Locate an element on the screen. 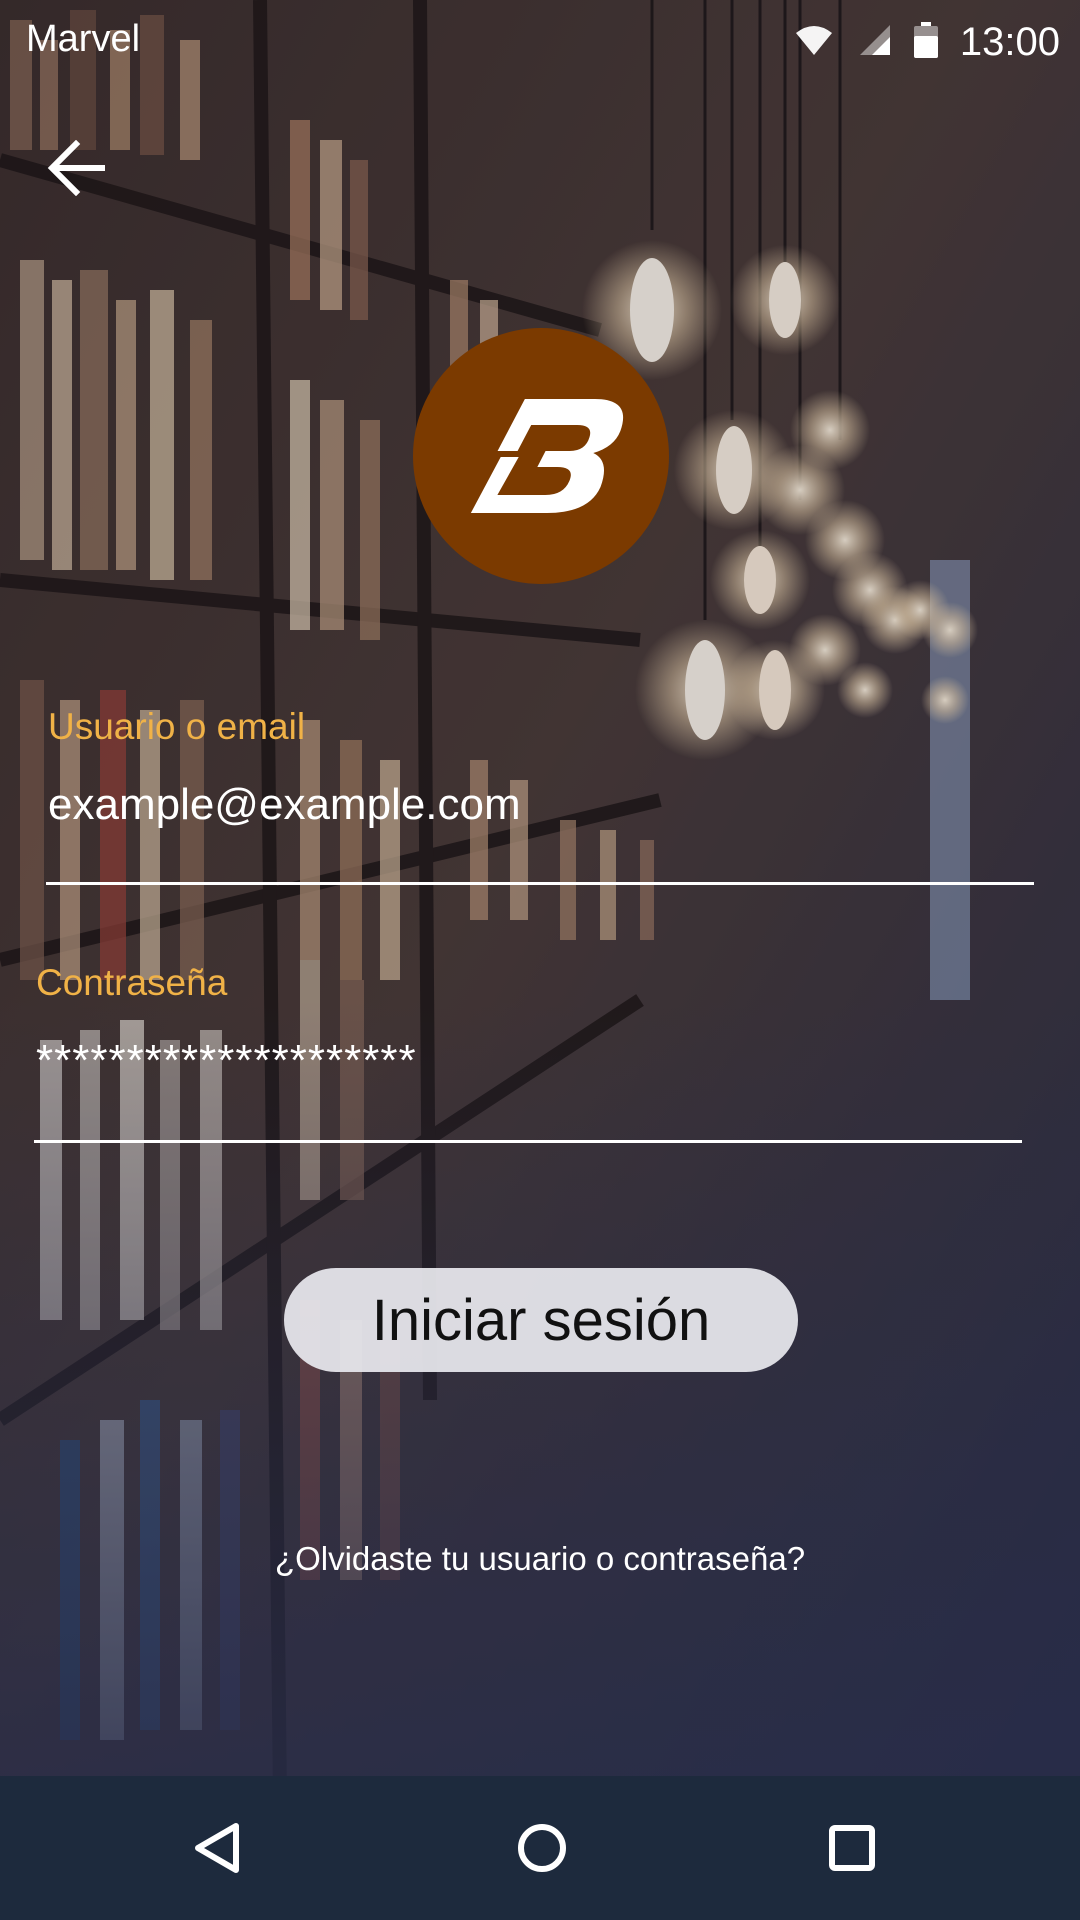  nav-home-button is located at coordinates (542, 1848).